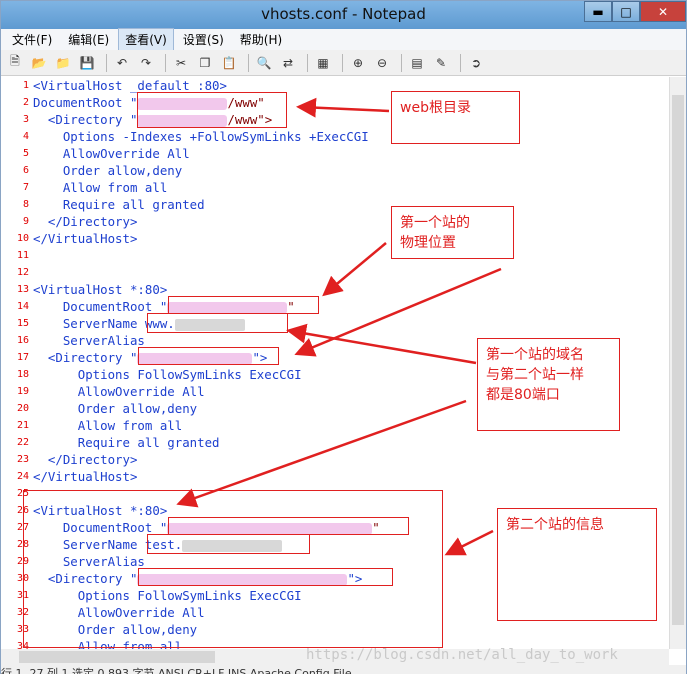 This screenshot has width=687, height=674. I want to click on arrow-site1-path, so click(354, 269).